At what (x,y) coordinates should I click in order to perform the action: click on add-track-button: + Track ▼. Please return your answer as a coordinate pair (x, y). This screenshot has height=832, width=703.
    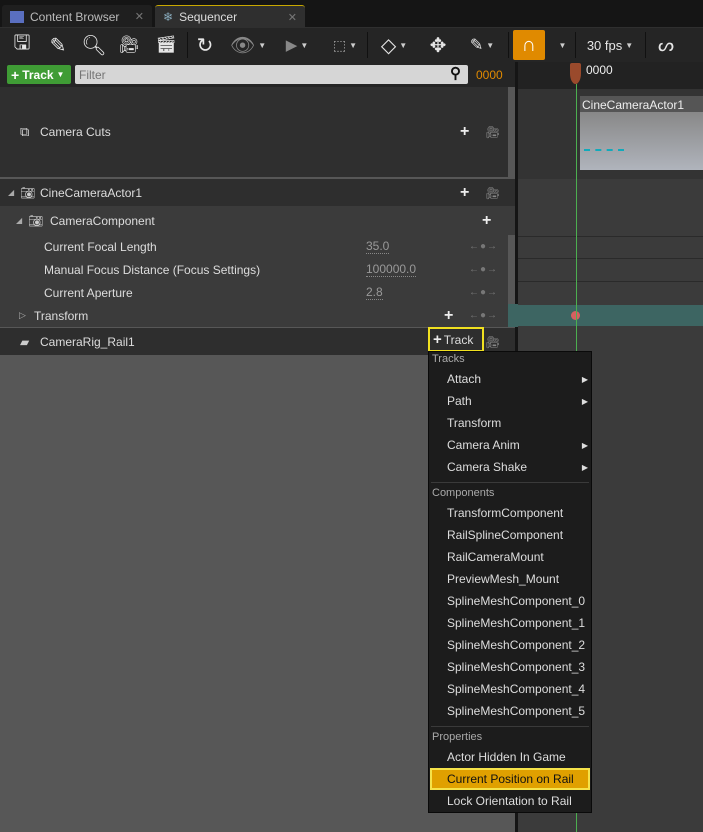
    Looking at the image, I should click on (39, 74).